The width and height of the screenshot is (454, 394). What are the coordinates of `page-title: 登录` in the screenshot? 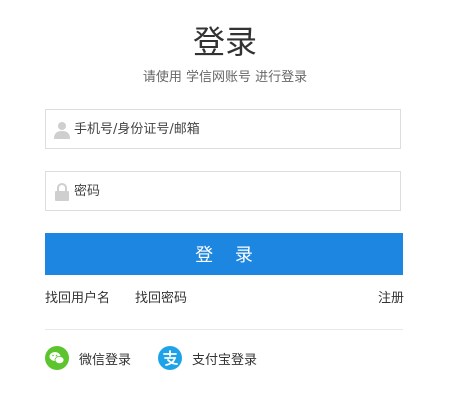 It's located at (224, 42).